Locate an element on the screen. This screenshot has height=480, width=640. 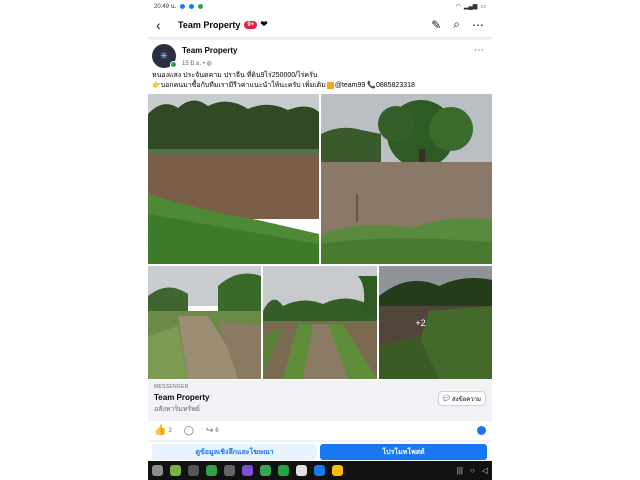
like-button: 👍 2 is located at coordinates (163, 430).